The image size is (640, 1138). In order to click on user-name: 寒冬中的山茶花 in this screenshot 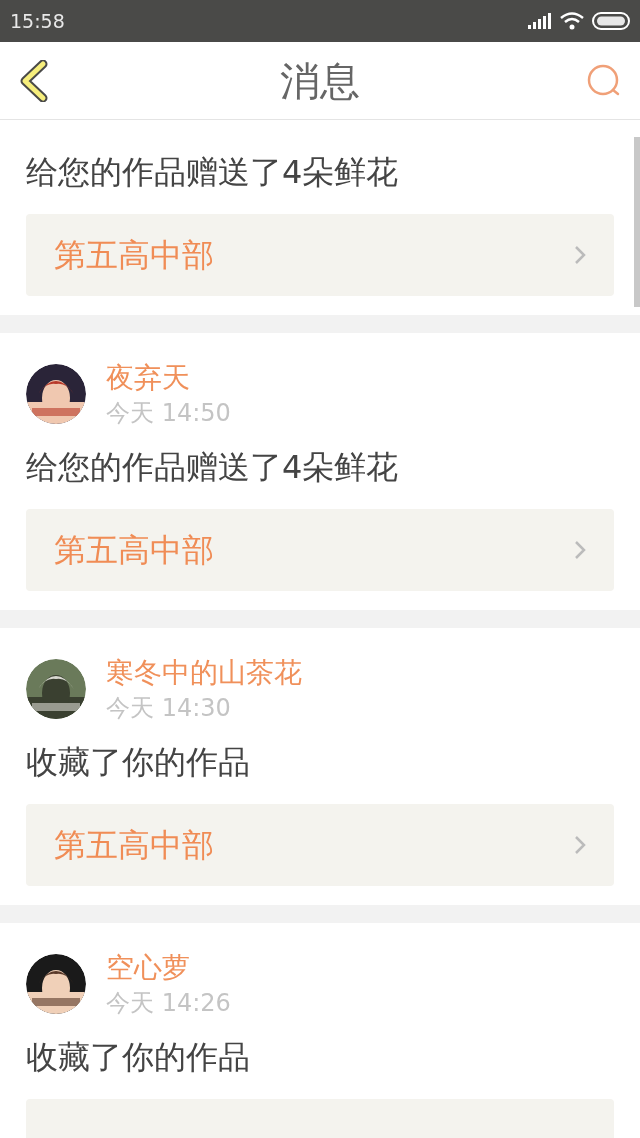, I will do `click(204, 673)`.